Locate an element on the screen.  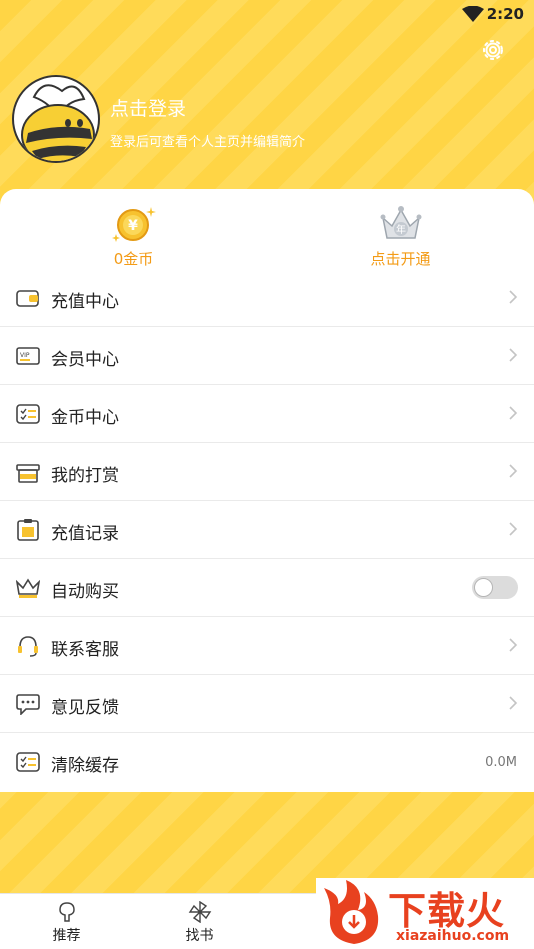
flame-logo-icon is located at coordinates (351, 912).